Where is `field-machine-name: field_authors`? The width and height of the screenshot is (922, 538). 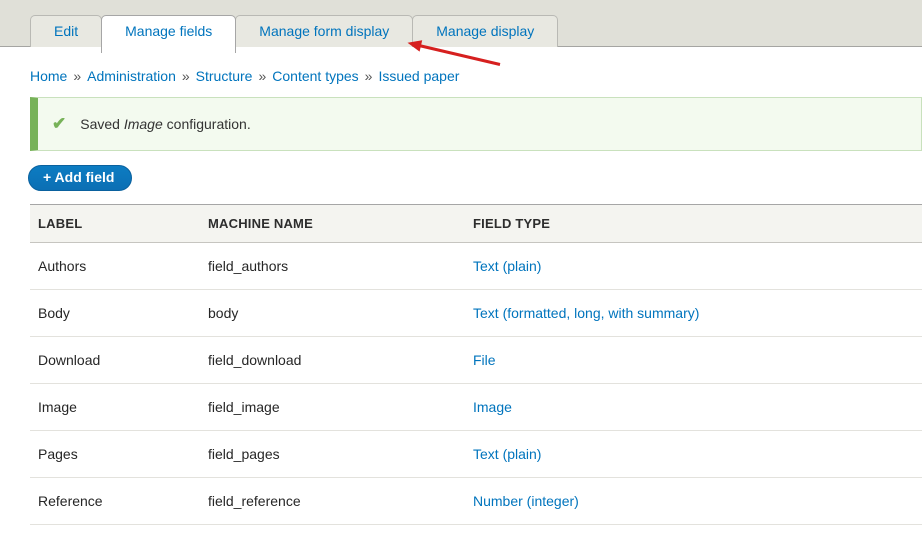
field-machine-name: field_authors is located at coordinates (332, 266).